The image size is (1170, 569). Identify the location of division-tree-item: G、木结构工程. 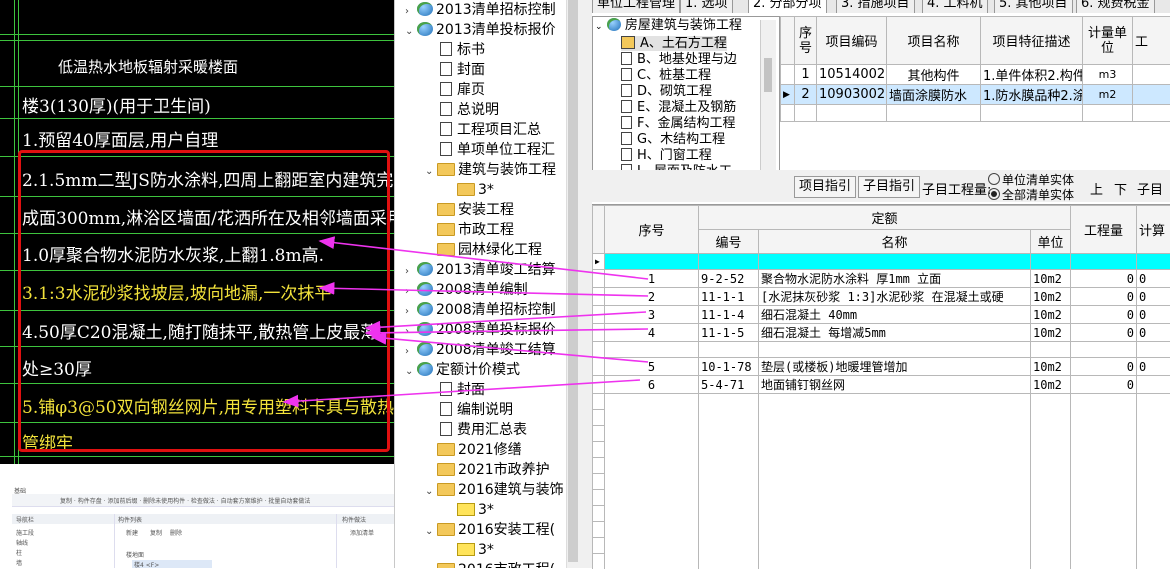
(673, 139).